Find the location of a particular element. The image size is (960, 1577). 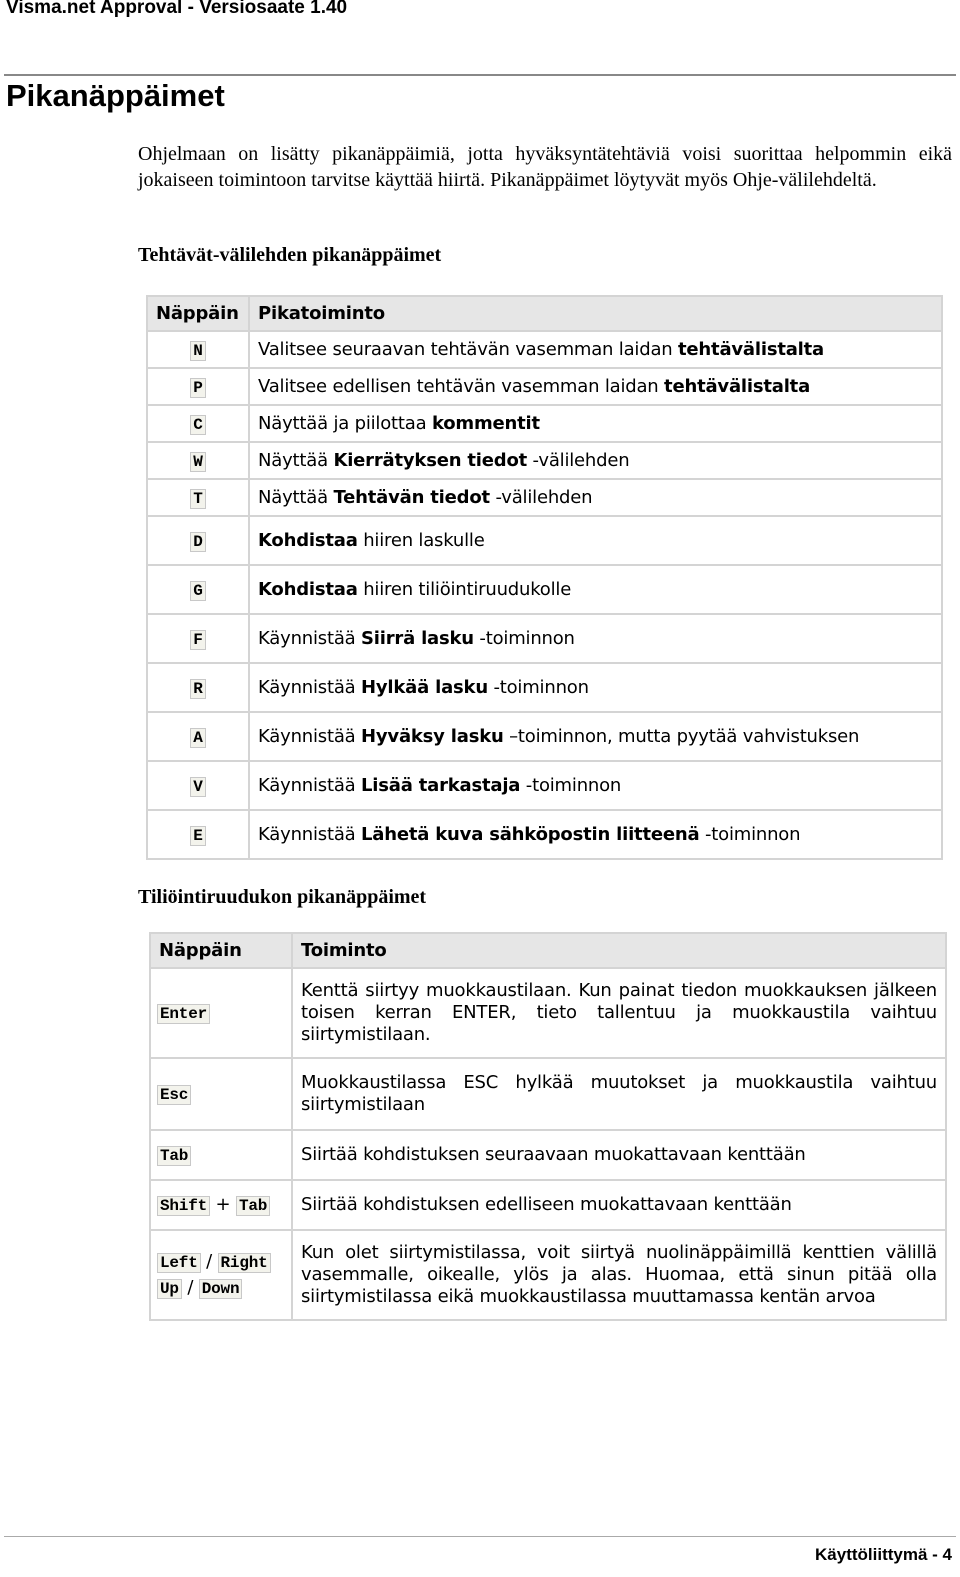

key-label: R is located at coordinates (198, 689).